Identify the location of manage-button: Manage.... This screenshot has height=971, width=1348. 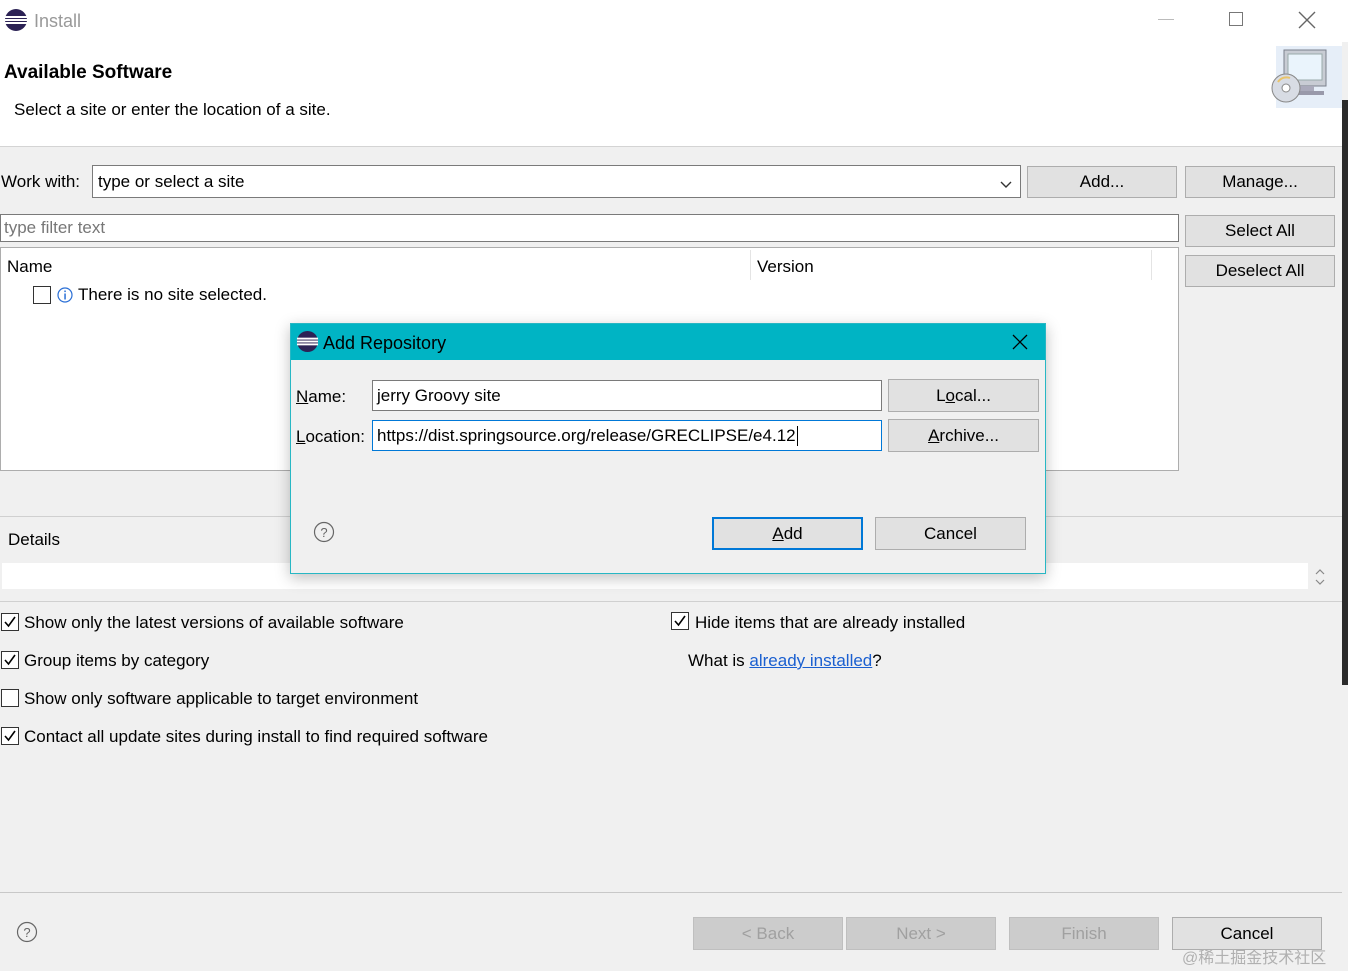
(1260, 182).